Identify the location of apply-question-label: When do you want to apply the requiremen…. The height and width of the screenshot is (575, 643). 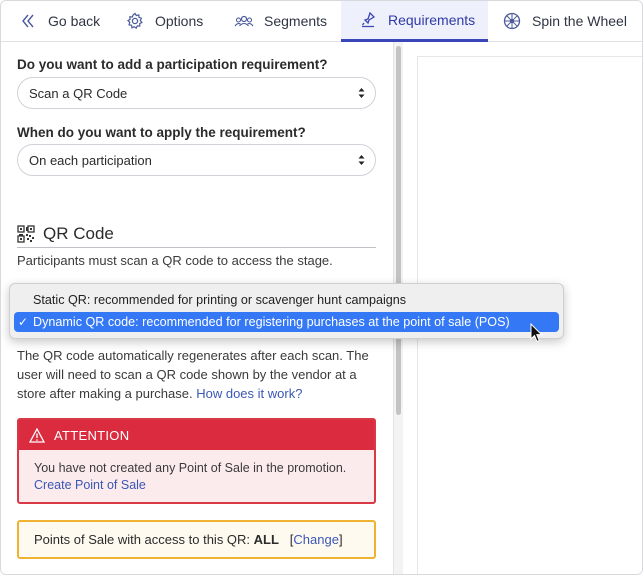
(161, 132).